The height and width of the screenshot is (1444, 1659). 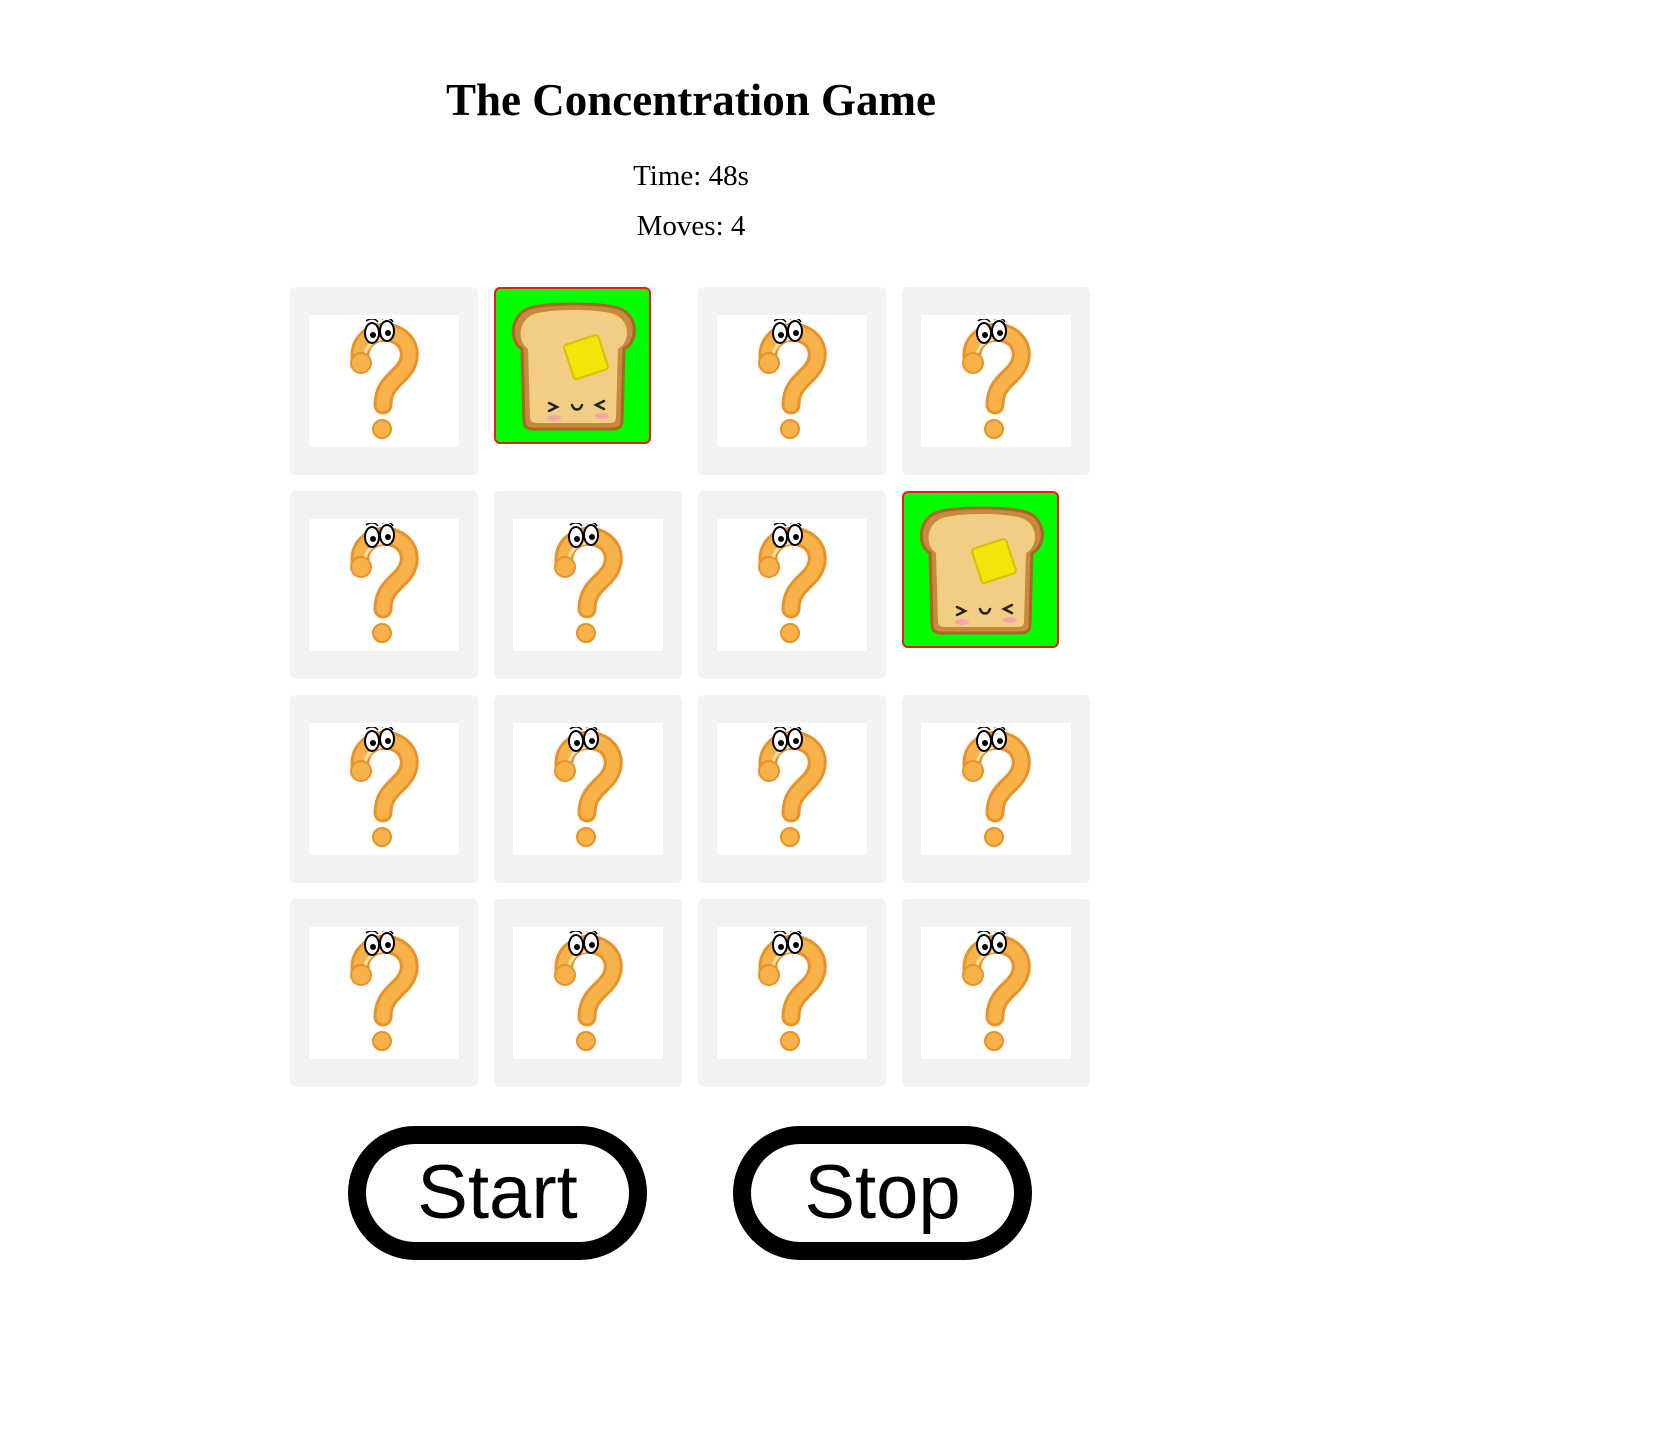 I want to click on page-title: The Concentration Game, so click(x=691, y=100).